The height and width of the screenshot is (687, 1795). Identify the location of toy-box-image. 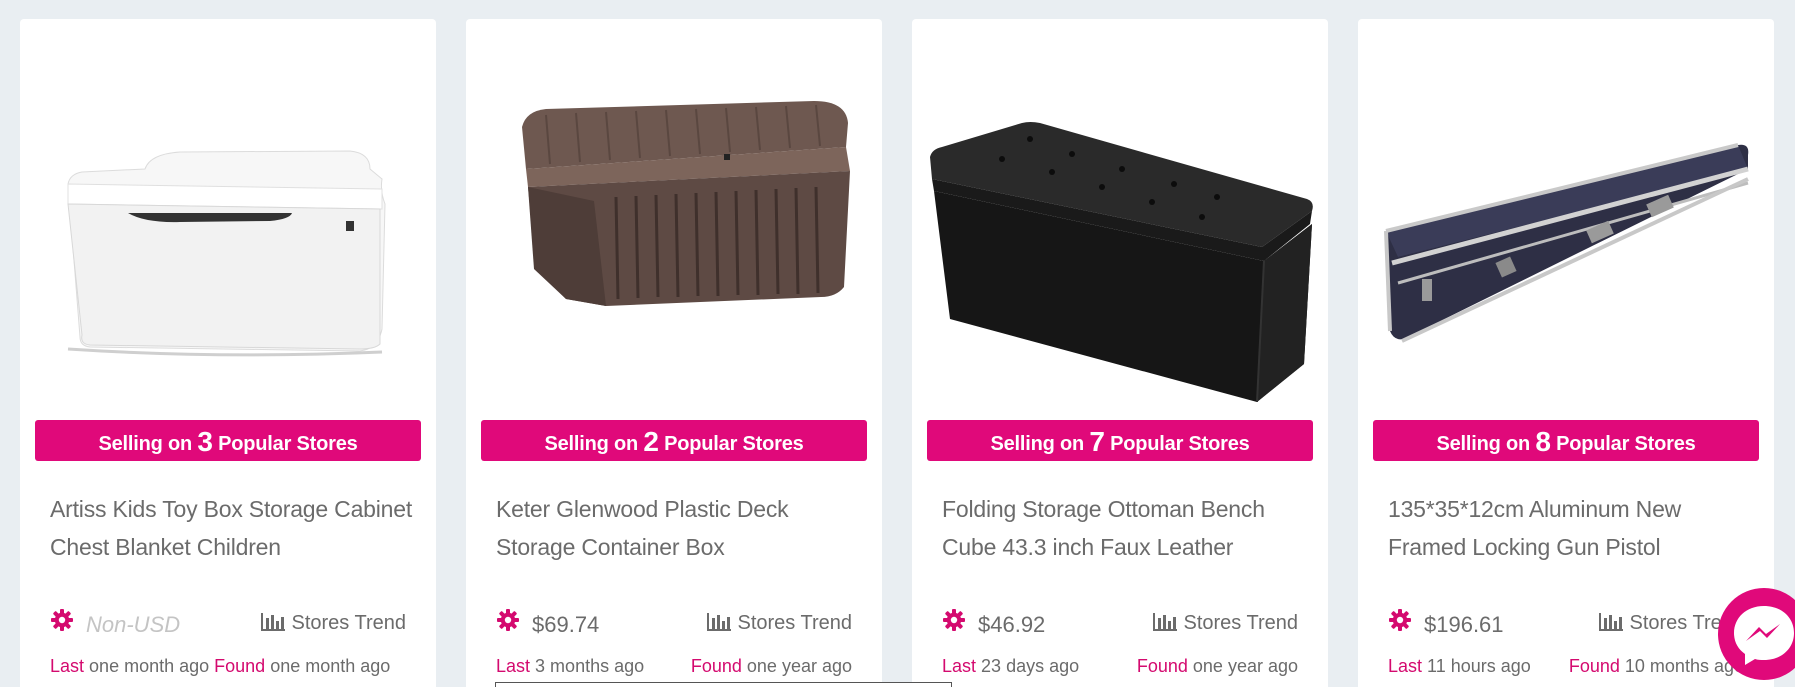
(228, 219).